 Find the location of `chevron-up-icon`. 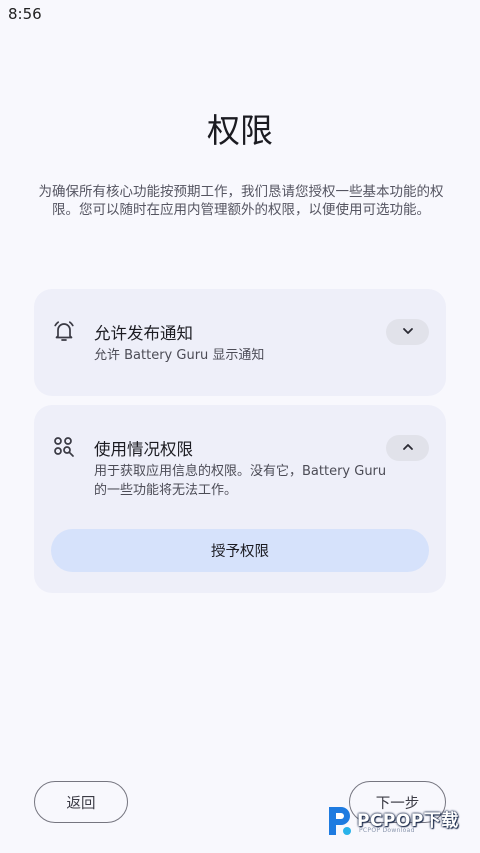

chevron-up-icon is located at coordinates (408, 448).